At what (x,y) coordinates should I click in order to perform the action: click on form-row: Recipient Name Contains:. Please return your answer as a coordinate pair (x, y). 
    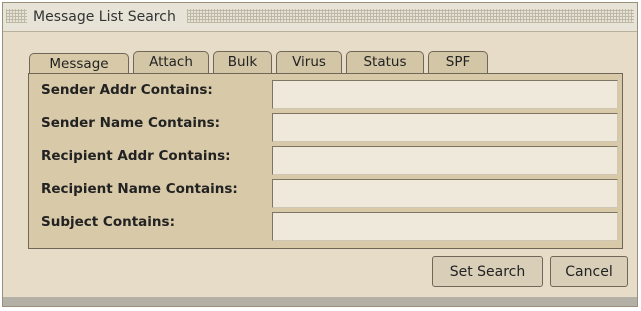
    Looking at the image, I should click on (325, 190).